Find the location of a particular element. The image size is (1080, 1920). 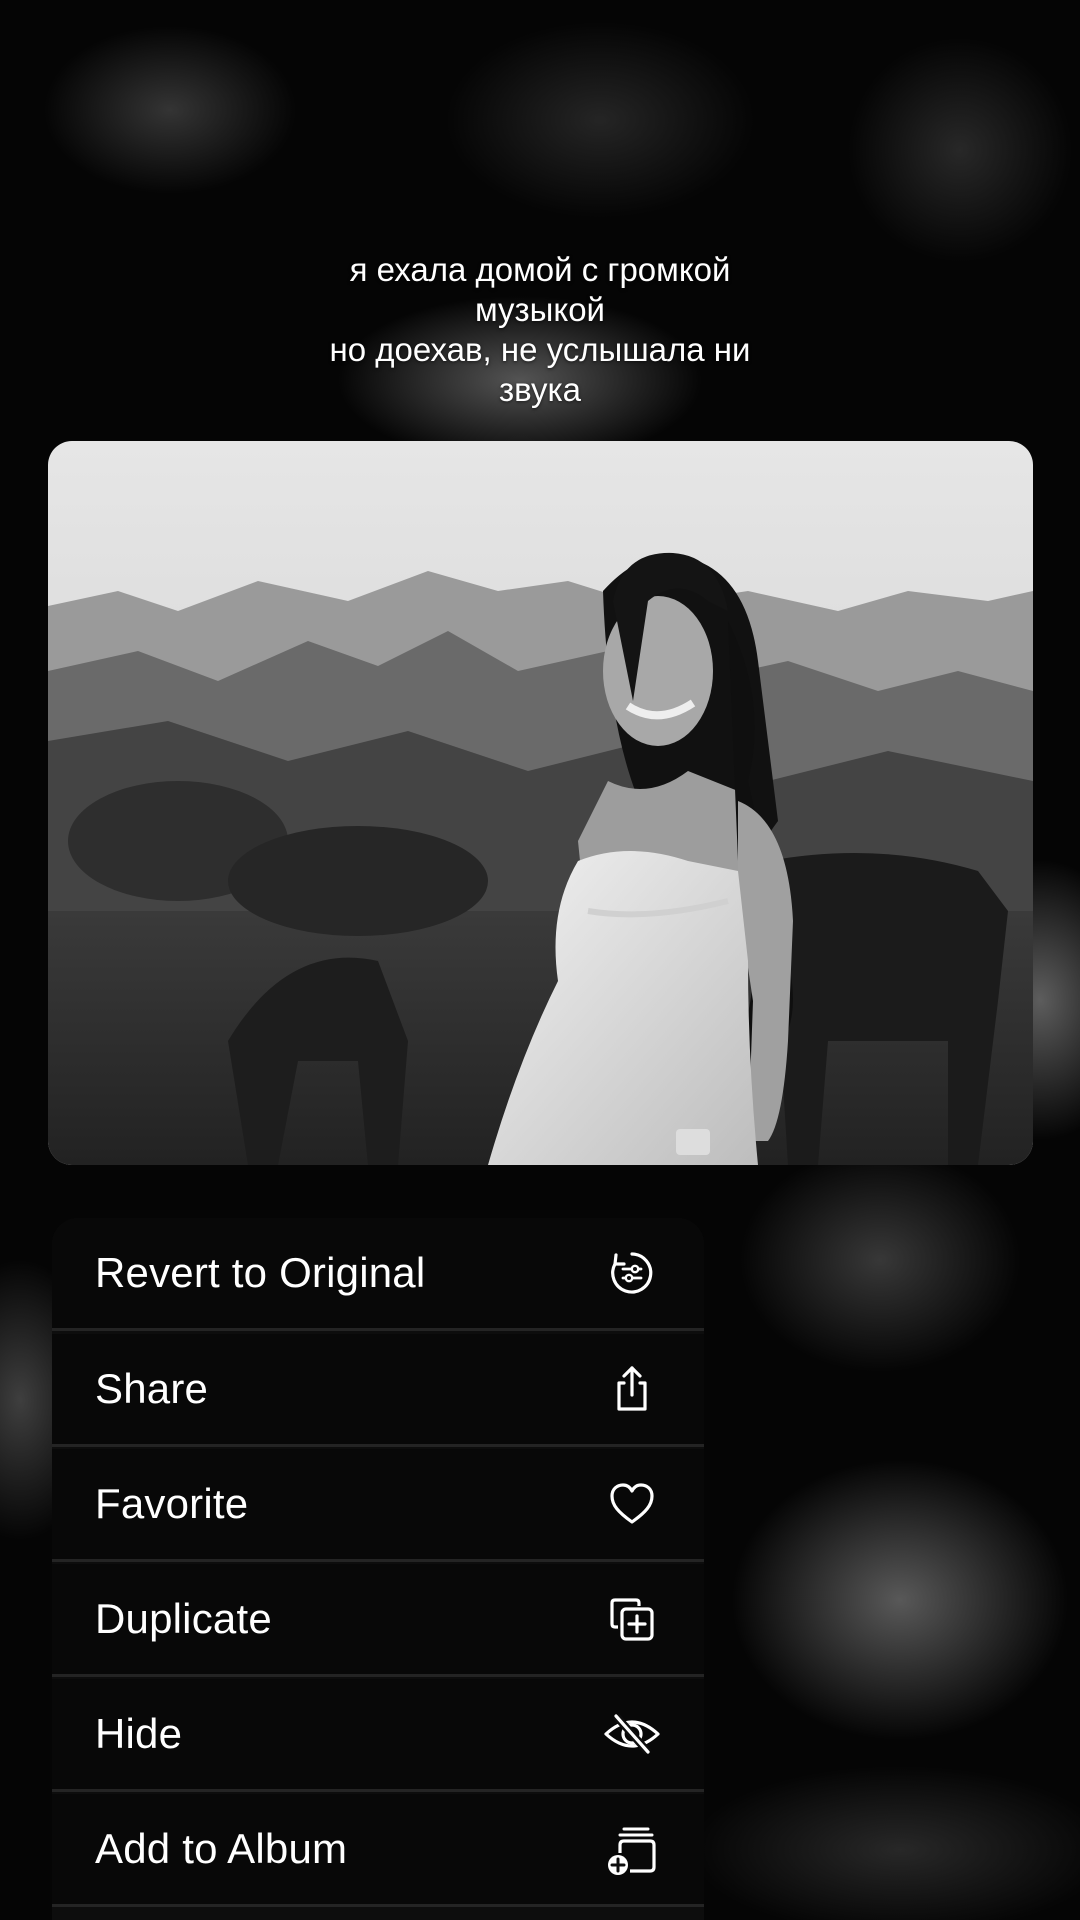

menu-item-label: Hide is located at coordinates (139, 1733).